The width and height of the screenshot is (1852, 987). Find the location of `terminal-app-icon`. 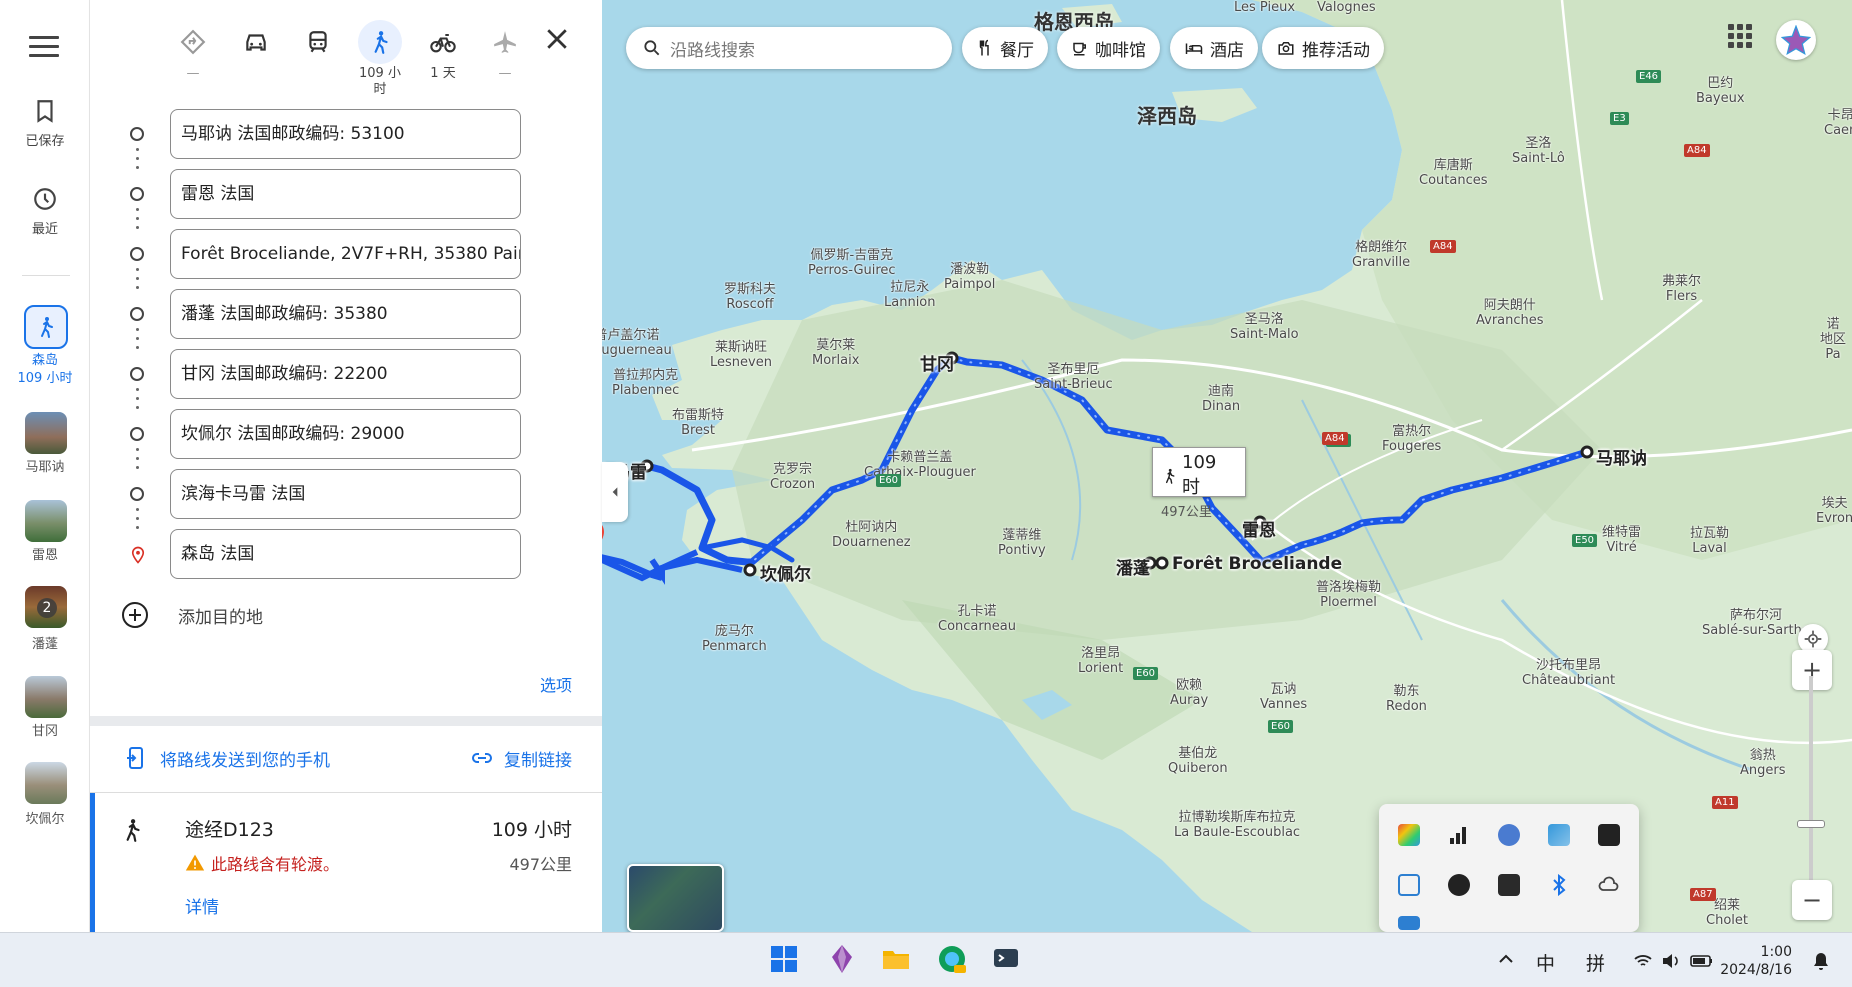

terminal-app-icon is located at coordinates (1006, 959).